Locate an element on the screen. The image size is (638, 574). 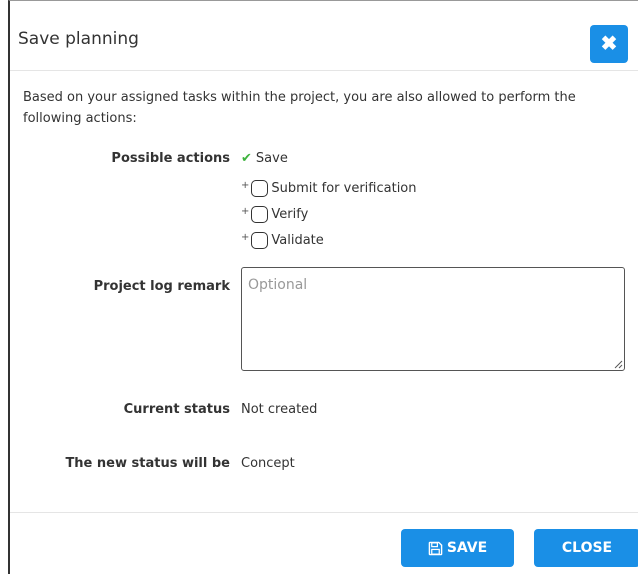
close-button-label: CLOSE is located at coordinates (587, 548).